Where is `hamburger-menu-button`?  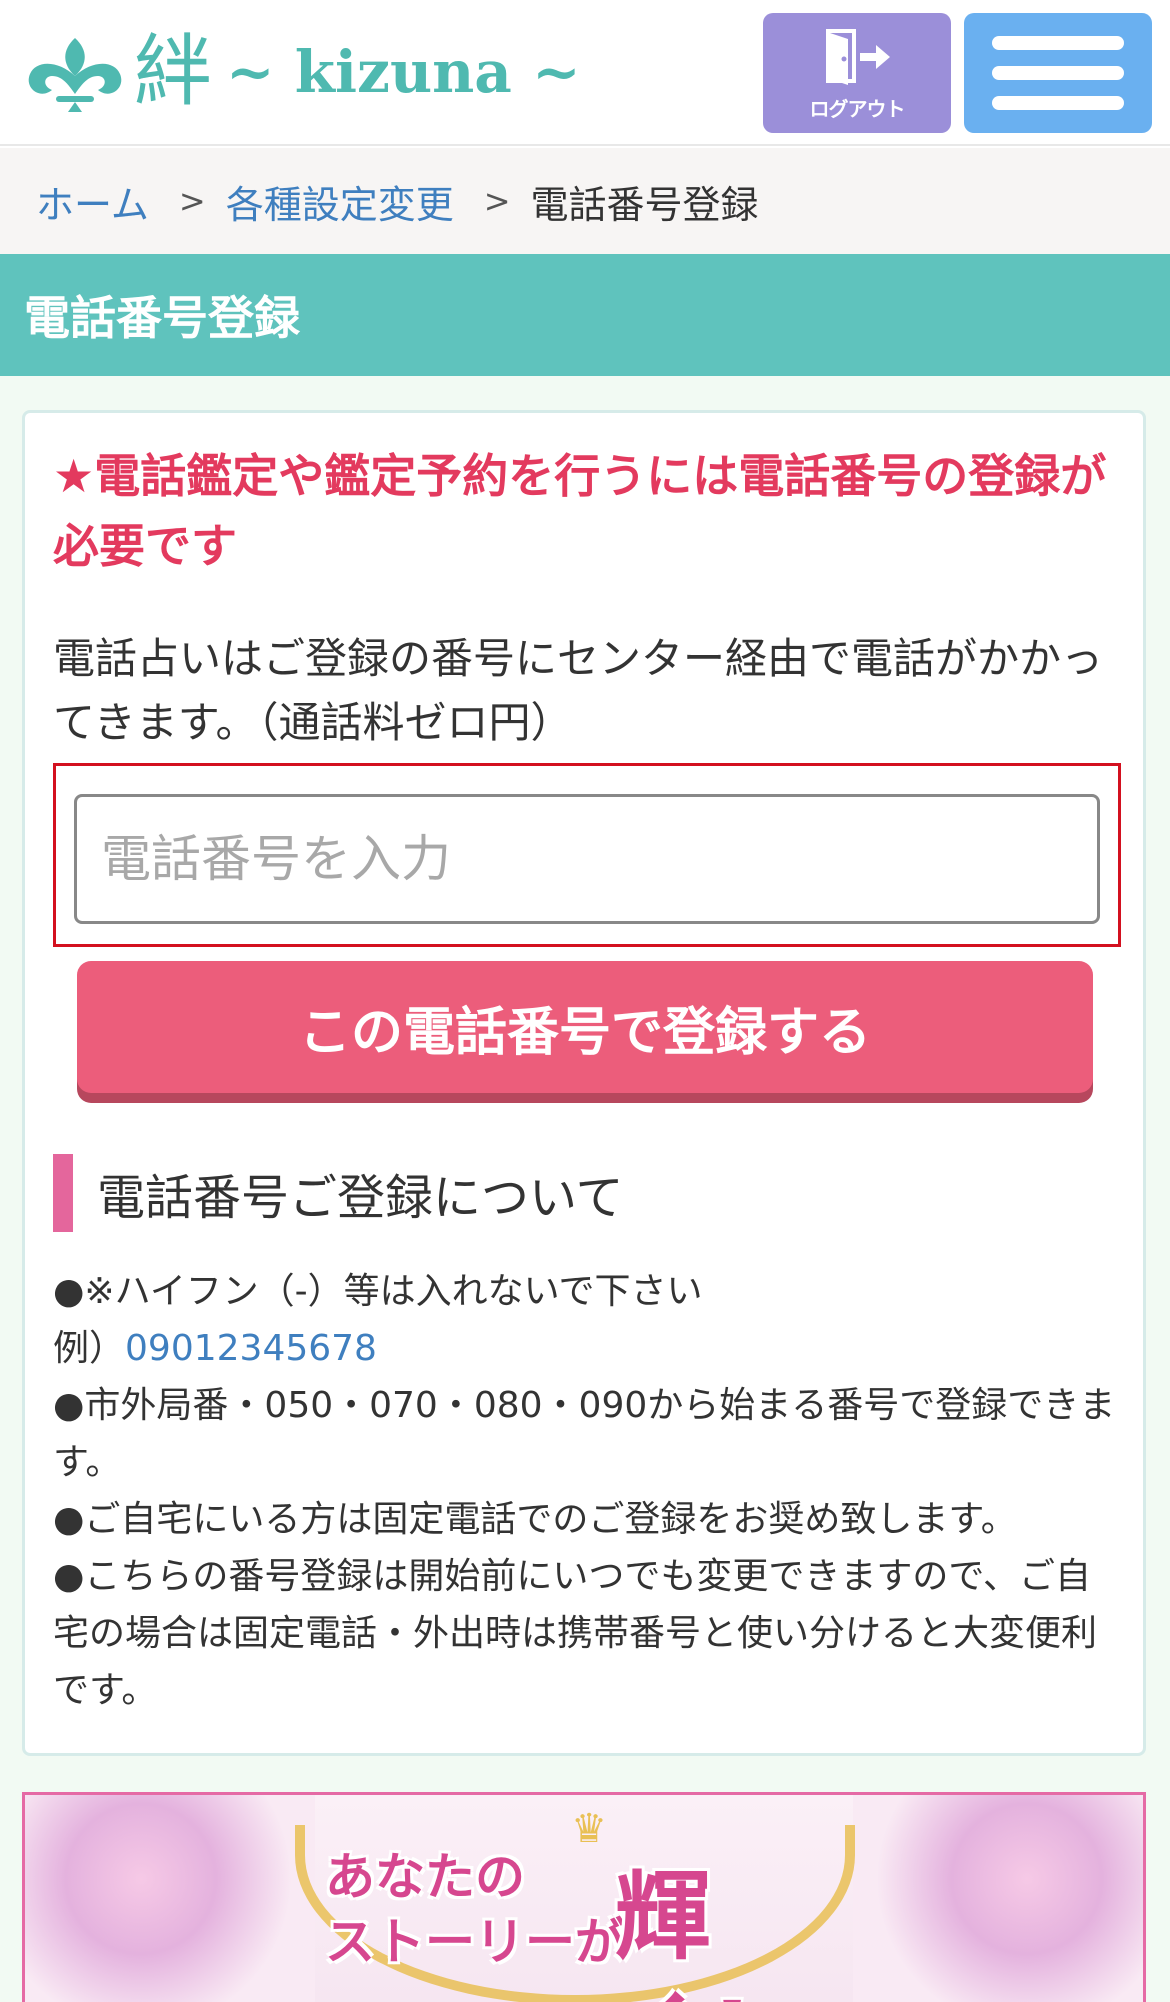 hamburger-menu-button is located at coordinates (1058, 73).